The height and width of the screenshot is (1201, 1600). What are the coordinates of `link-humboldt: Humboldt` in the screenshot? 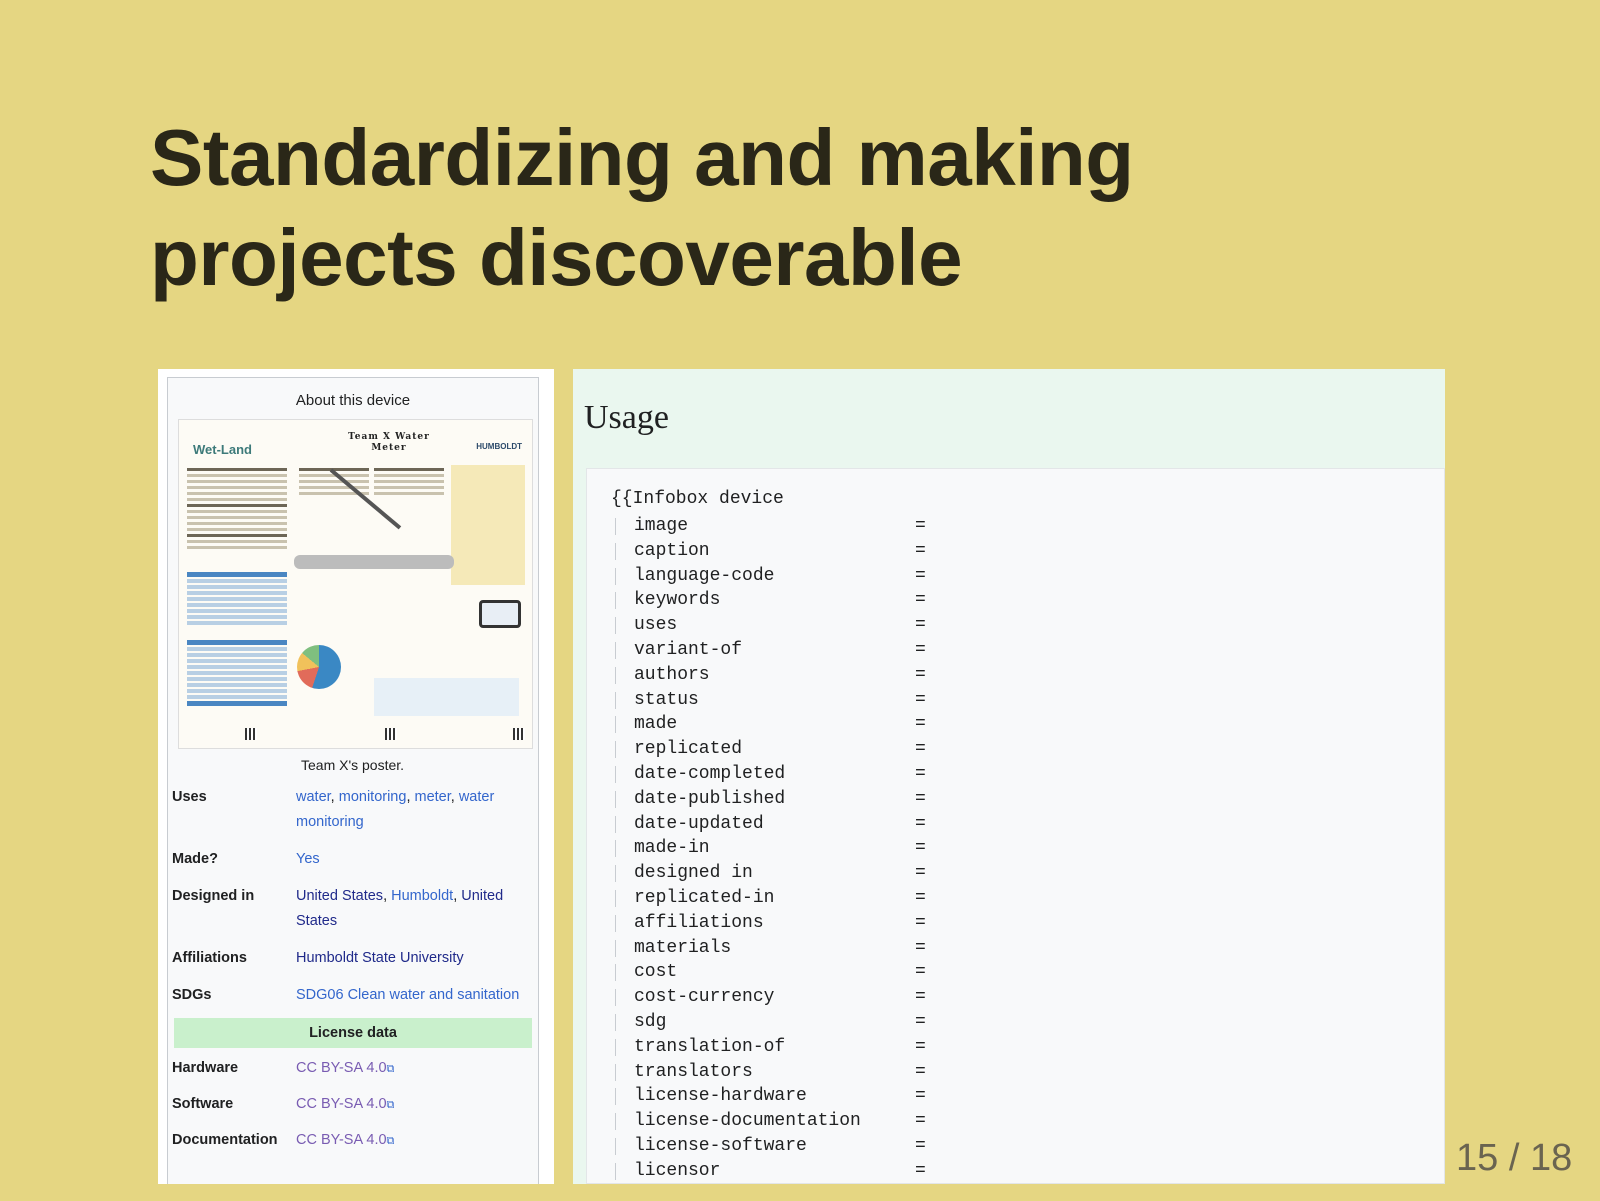 It's located at (422, 896).